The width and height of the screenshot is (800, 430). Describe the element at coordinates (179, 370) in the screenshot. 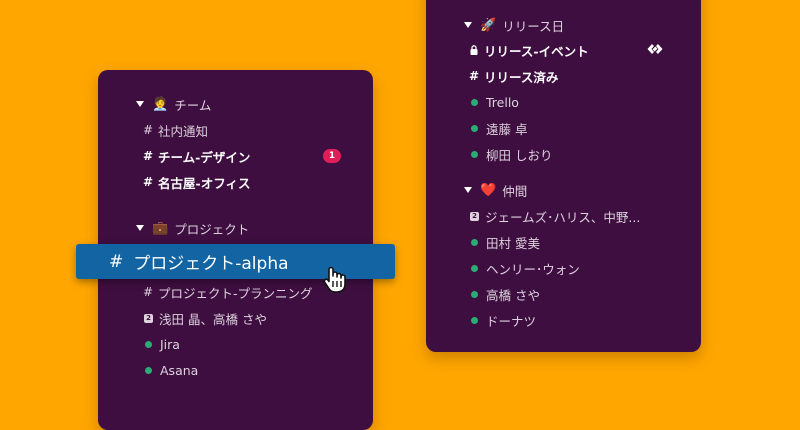

I see `app-label: Asana` at that location.